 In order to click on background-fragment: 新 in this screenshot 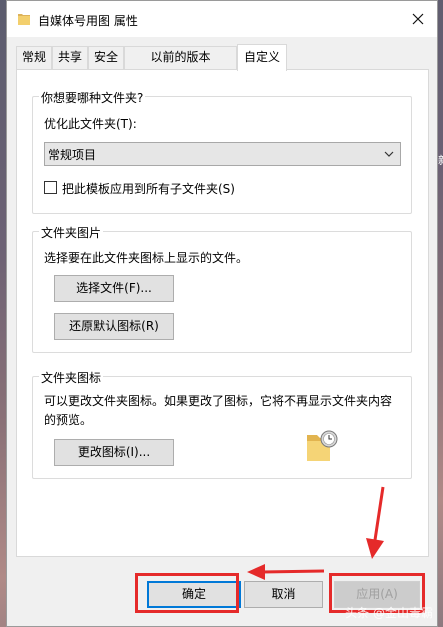, I will do `click(440, 160)`.